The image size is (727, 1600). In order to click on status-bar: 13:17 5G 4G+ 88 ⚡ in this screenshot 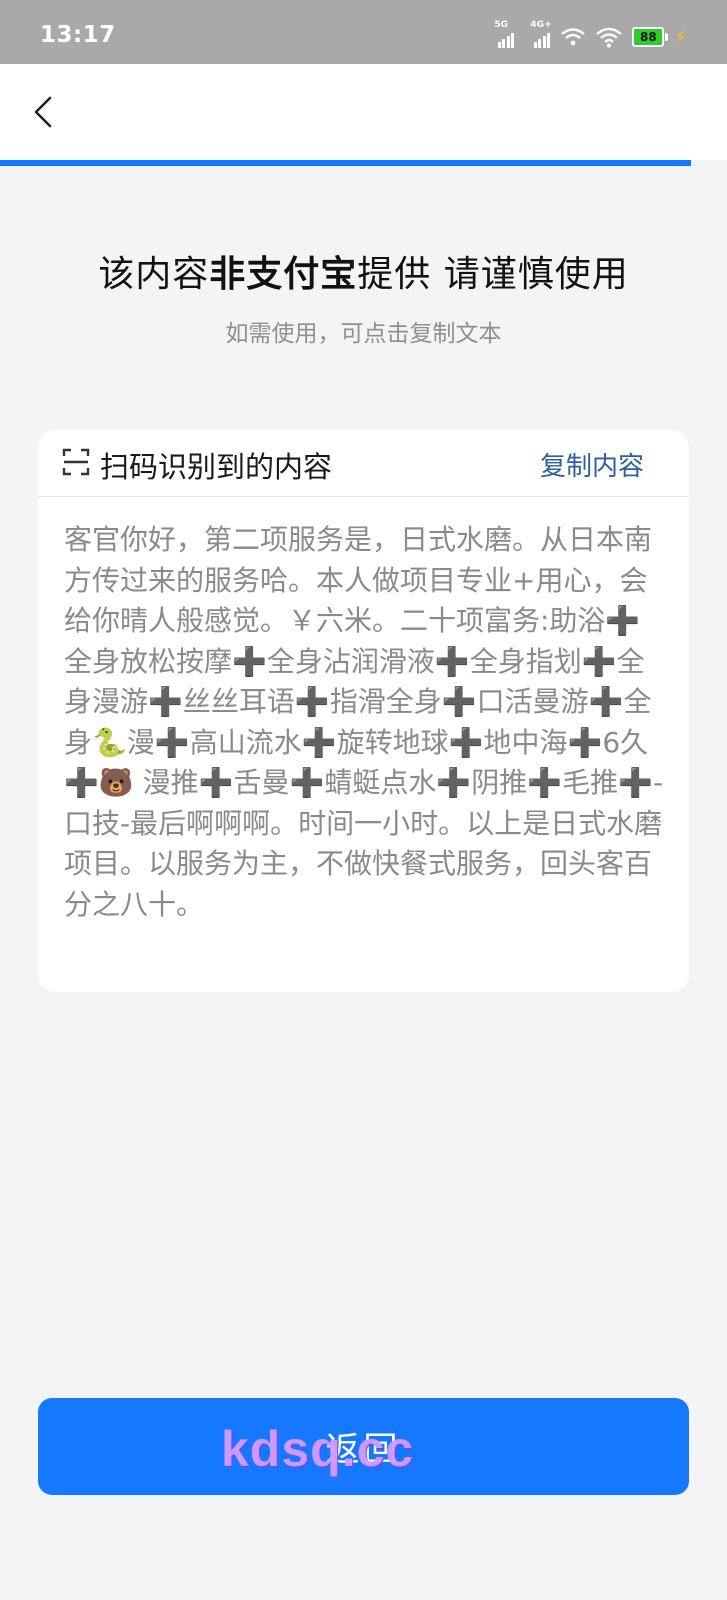, I will do `click(363, 32)`.